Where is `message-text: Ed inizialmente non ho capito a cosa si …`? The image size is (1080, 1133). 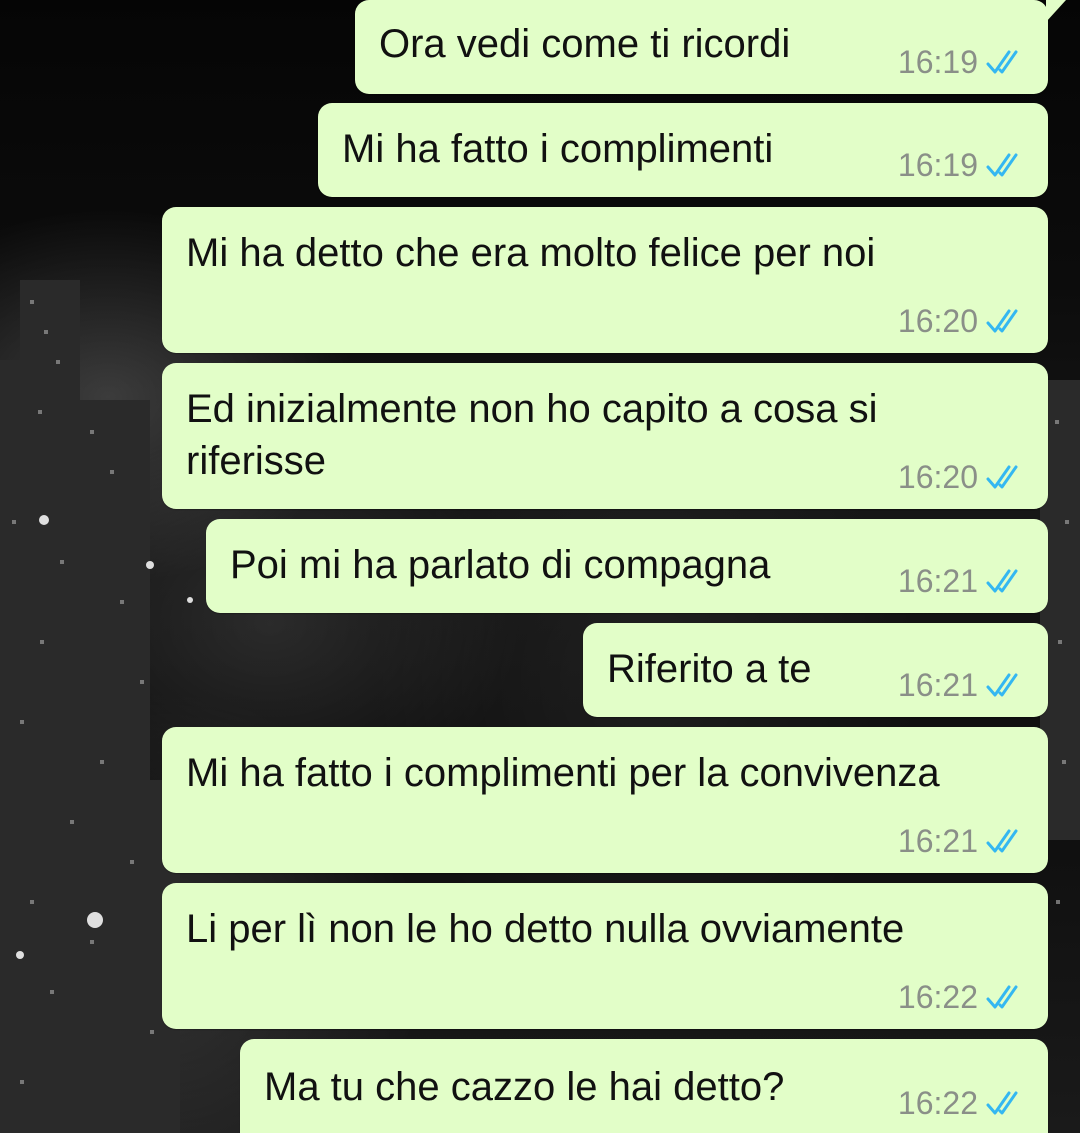 message-text: Ed inizialmente non ho capito a cosa si … is located at coordinates (532, 435).